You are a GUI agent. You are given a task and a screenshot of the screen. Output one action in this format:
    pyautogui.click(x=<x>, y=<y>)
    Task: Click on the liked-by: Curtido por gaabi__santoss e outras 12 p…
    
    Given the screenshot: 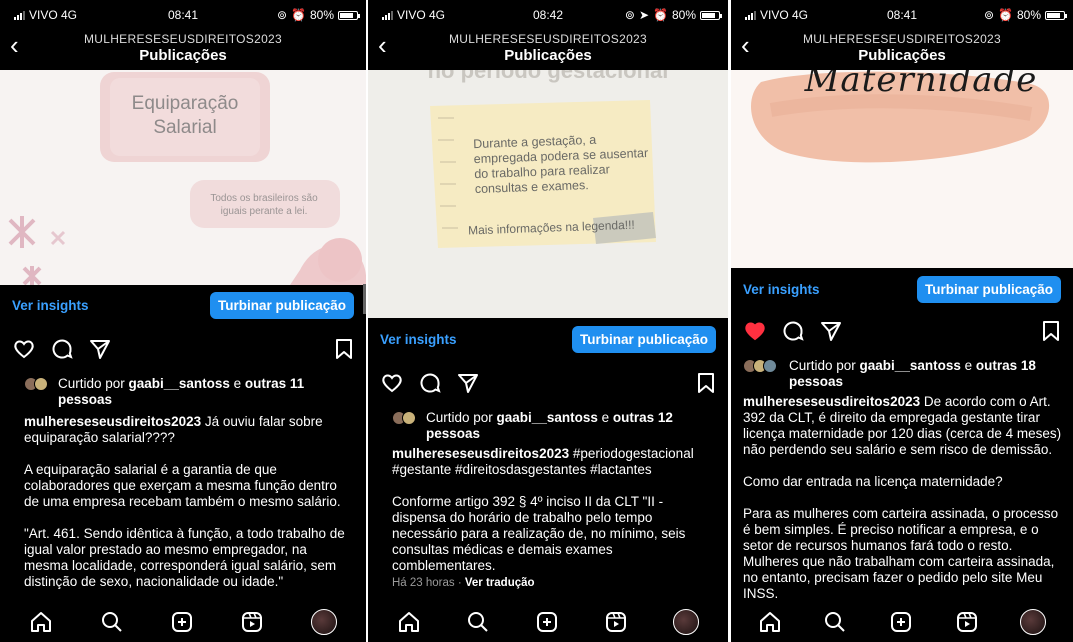 What is the action you would take?
    pyautogui.click(x=554, y=426)
    